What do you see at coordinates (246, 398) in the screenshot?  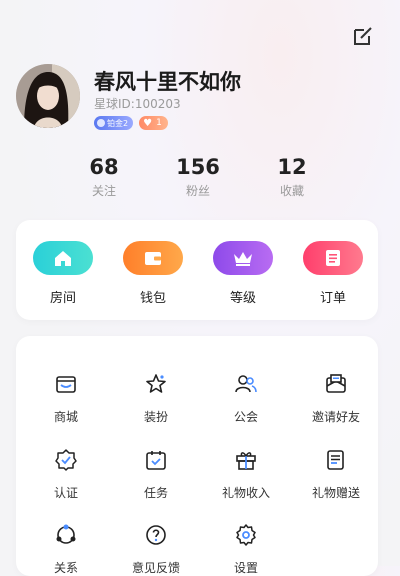 I see `menu-item-guild: 公会` at bounding box center [246, 398].